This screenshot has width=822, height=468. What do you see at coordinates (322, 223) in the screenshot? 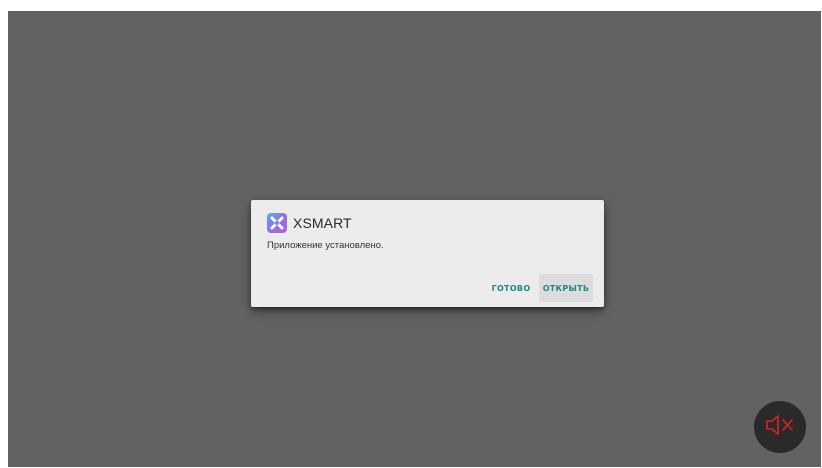
I see `app-title: XSMART` at bounding box center [322, 223].